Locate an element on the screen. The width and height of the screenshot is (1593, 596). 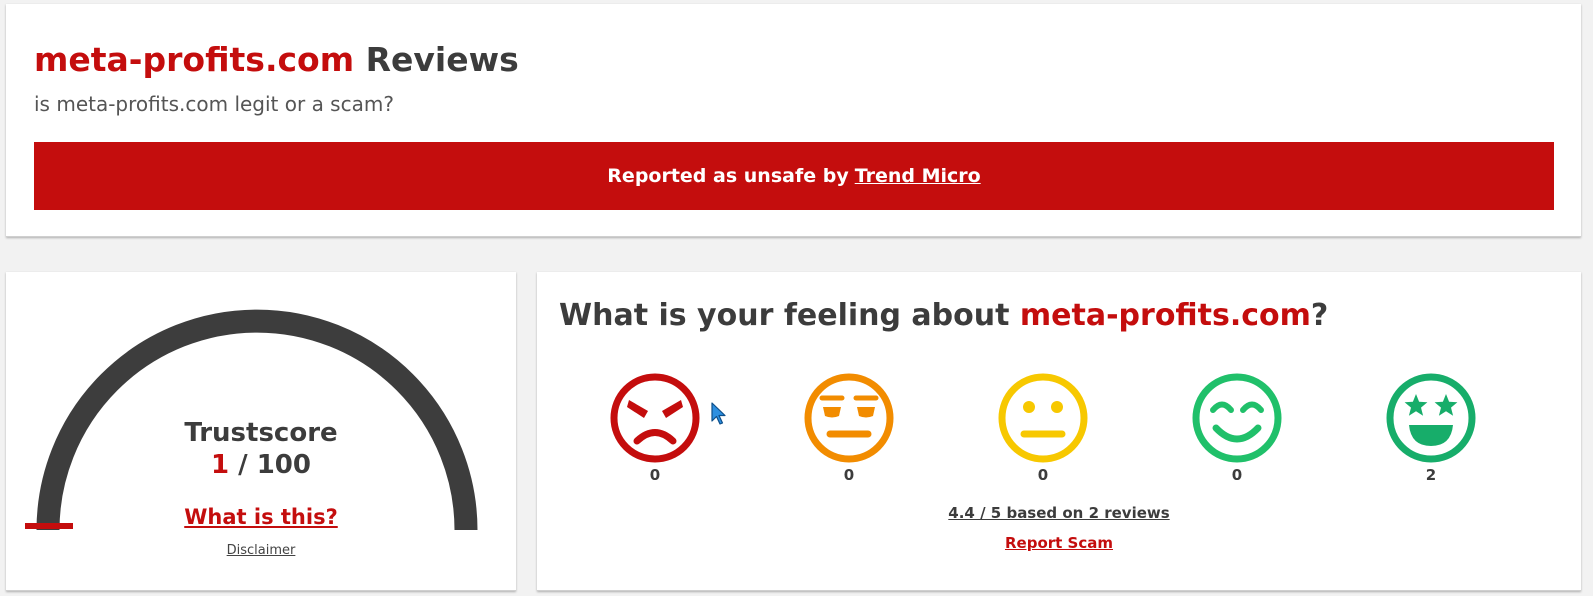
annoyed-face-icon is located at coordinates (849, 418).